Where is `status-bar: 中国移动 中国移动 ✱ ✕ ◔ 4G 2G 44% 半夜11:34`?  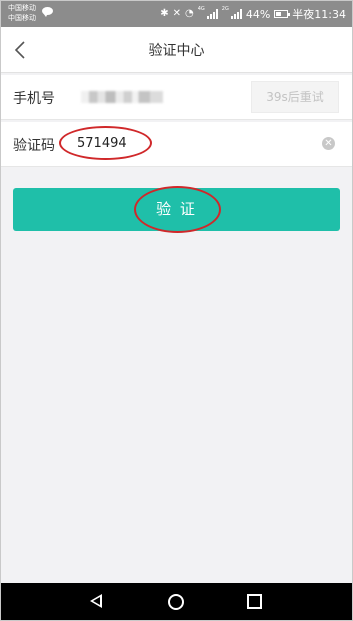
status-bar: 中国移动 中国移动 ✱ ✕ ◔ 4G 2G 44% 半夜11:34 is located at coordinates (176, 14).